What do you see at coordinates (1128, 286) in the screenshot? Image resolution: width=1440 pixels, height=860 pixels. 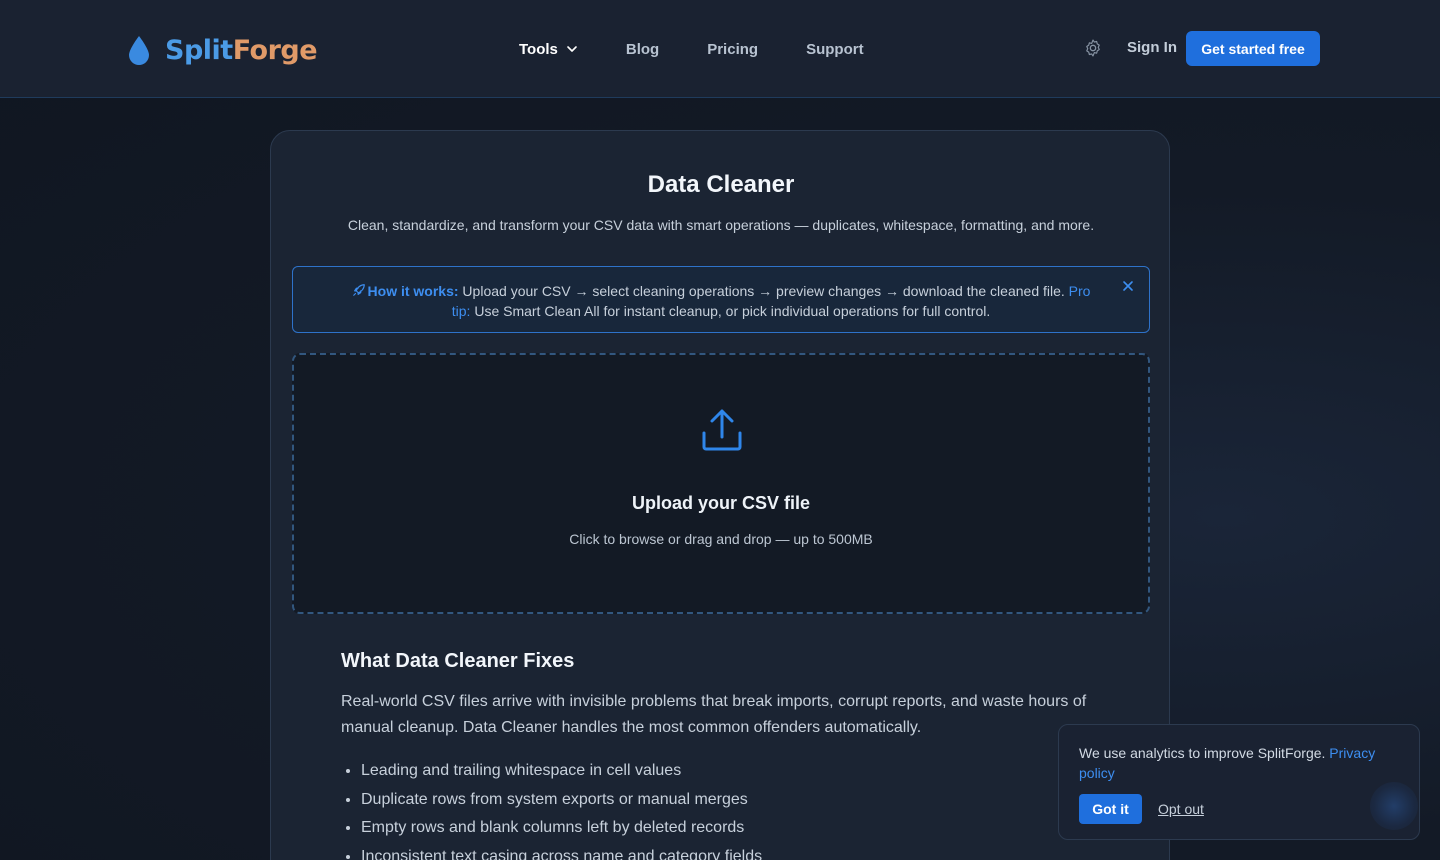 I see `close-icon` at bounding box center [1128, 286].